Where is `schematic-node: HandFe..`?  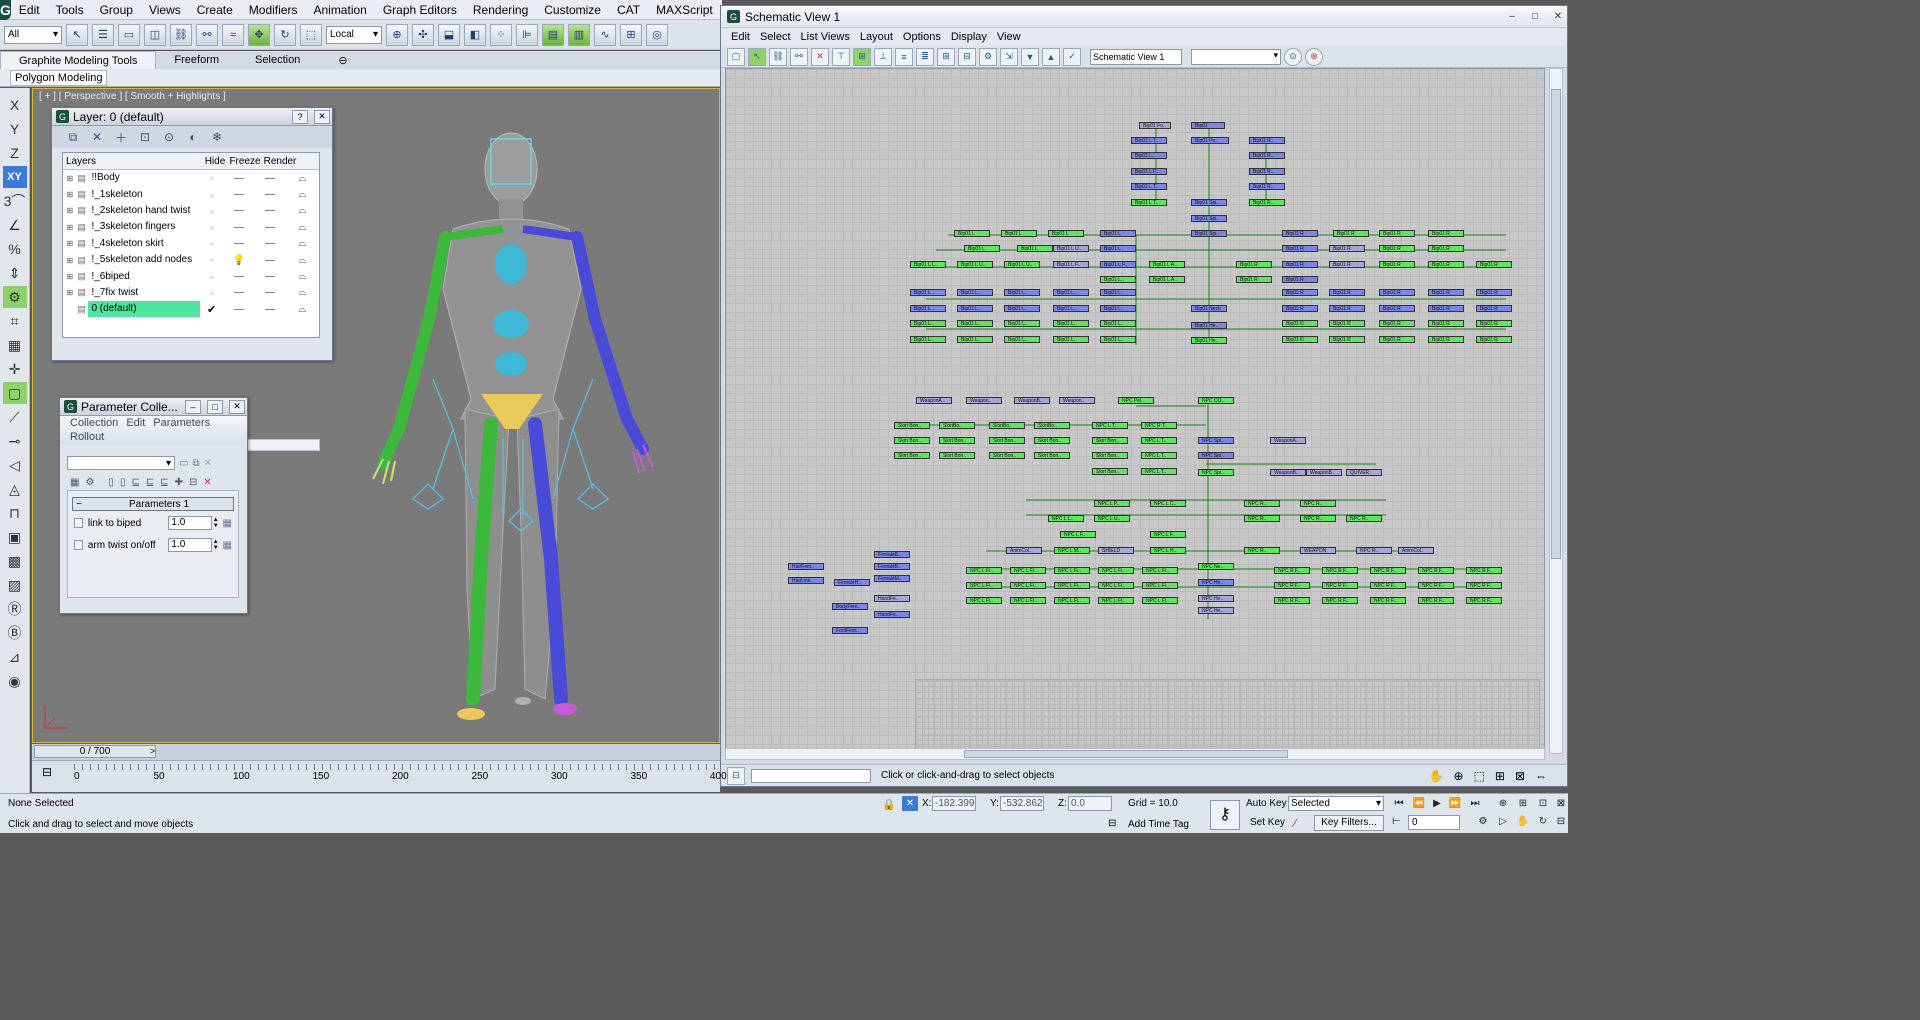
schematic-node: HandFe.. is located at coordinates (892, 614).